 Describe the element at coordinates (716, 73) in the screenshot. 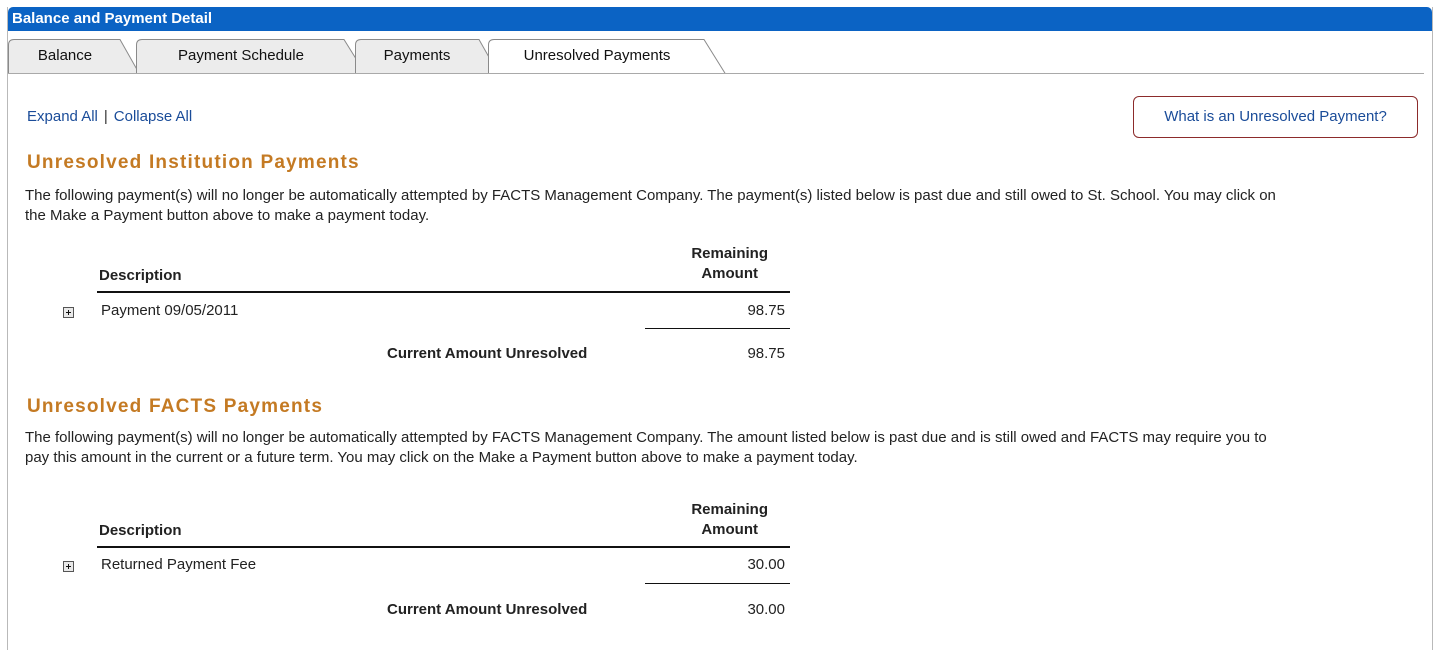

I see `tab-baseline` at that location.